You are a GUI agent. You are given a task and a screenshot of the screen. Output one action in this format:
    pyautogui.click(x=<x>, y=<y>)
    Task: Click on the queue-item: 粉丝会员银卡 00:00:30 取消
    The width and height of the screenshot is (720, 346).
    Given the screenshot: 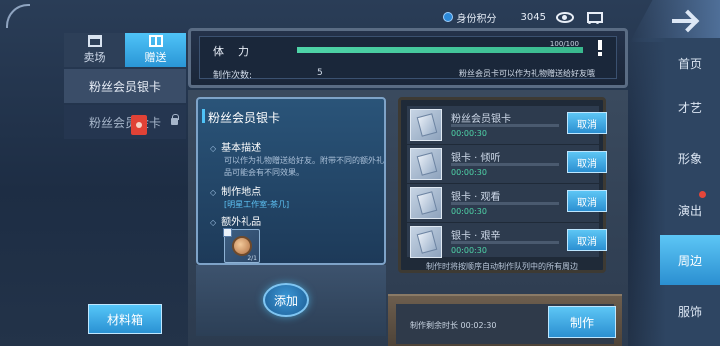 What is the action you would take?
    pyautogui.click(x=507, y=125)
    